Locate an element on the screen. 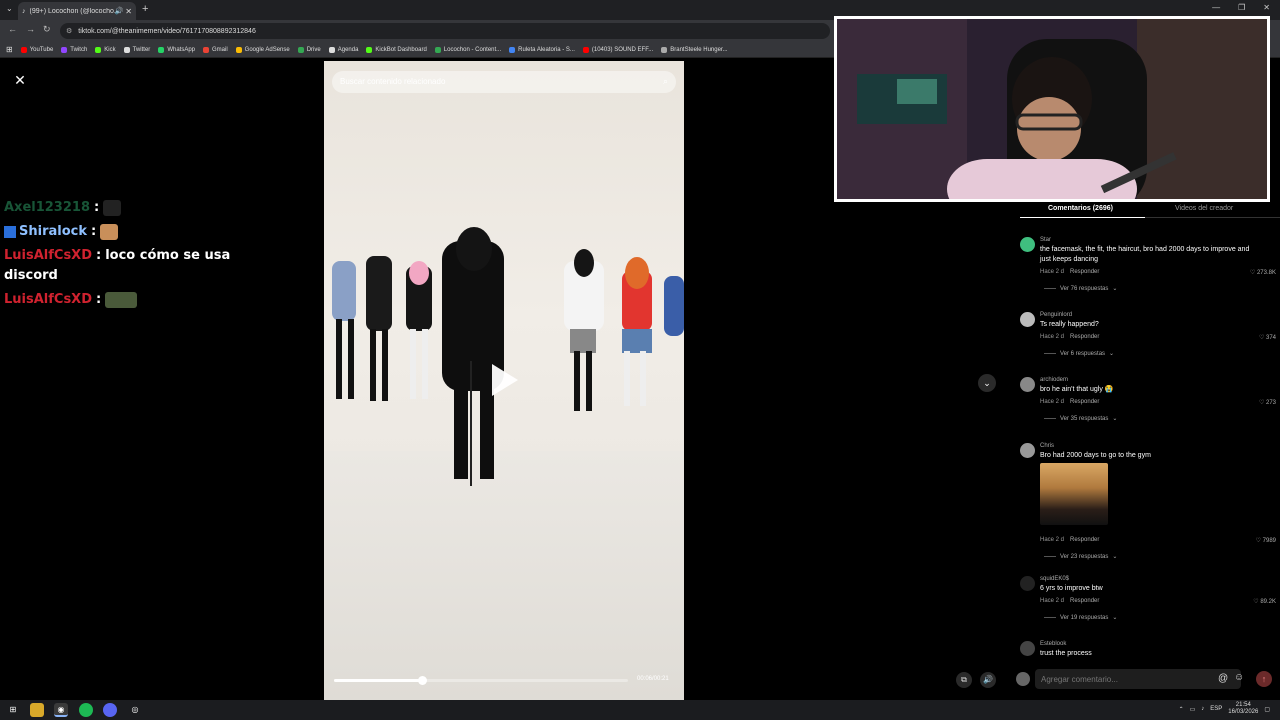  bookmark-item: Kick is located at coordinates (105, 49).